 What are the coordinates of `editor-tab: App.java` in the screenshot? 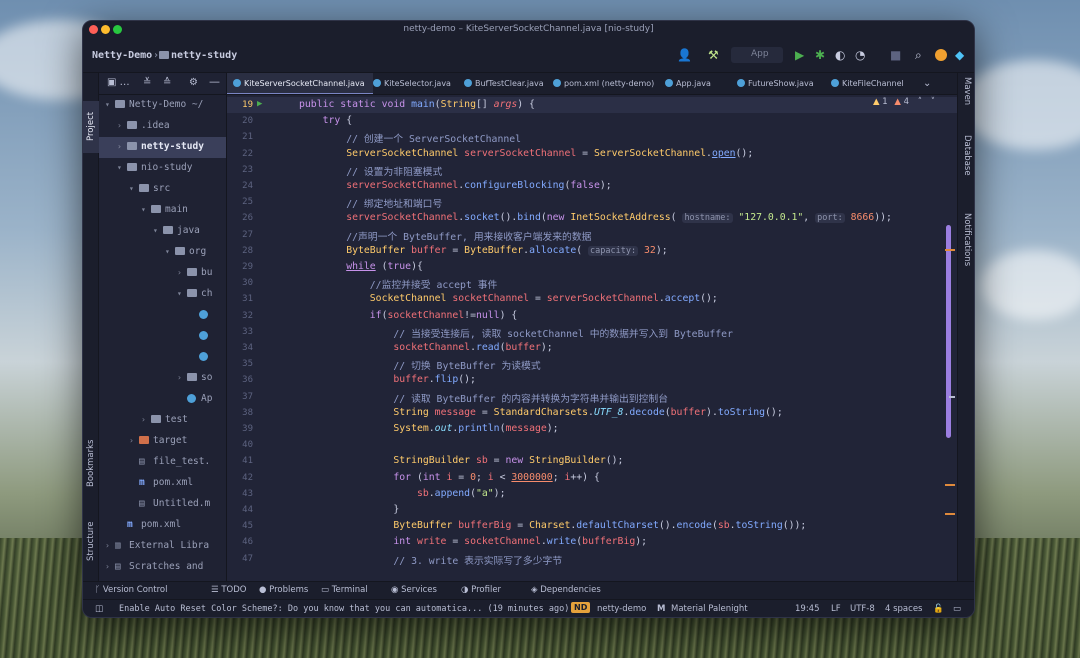 It's located at (689, 83).